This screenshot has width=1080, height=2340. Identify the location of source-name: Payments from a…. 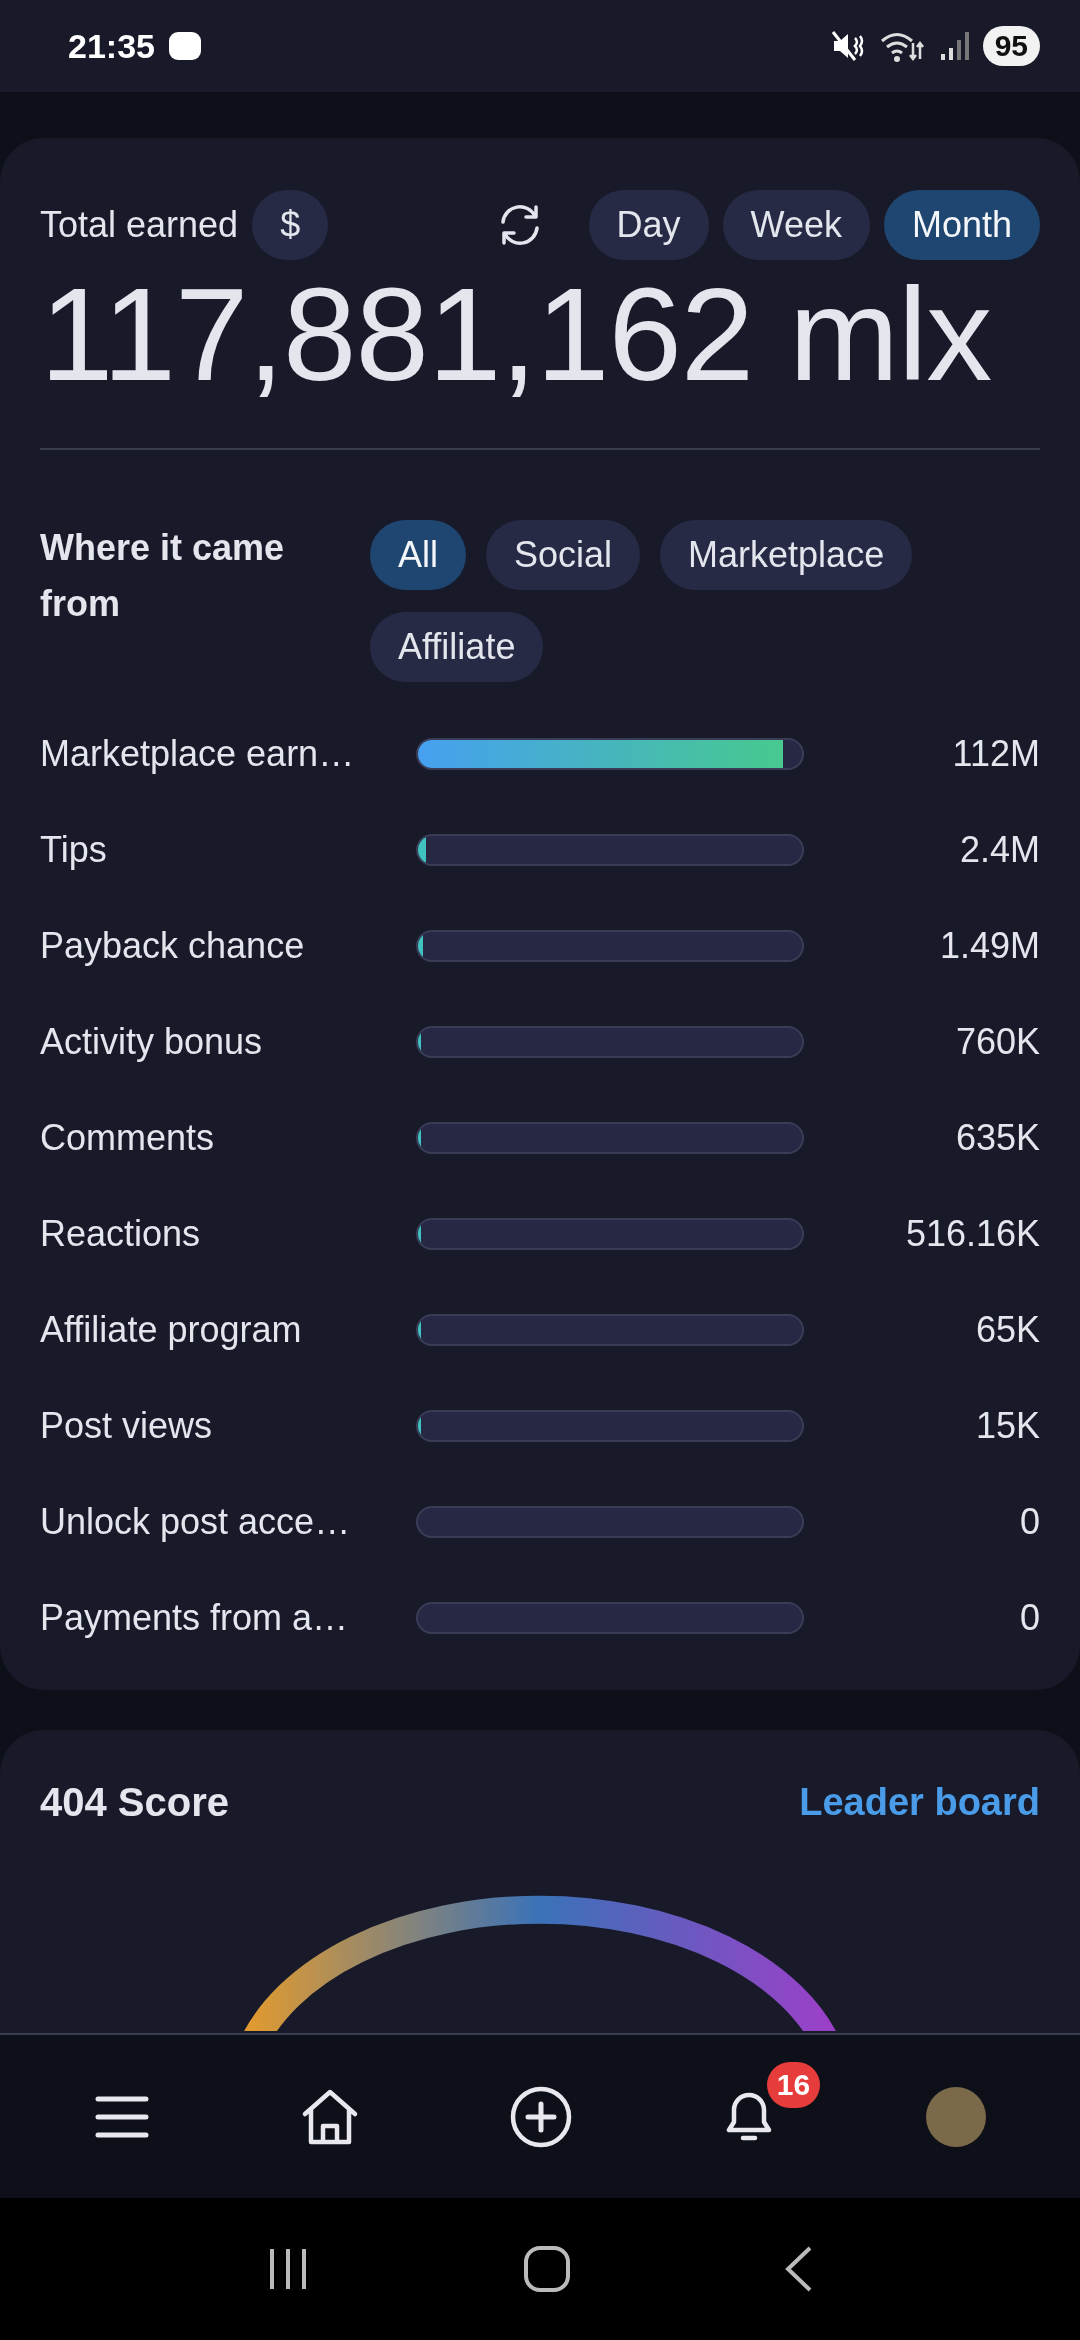
(195, 1618).